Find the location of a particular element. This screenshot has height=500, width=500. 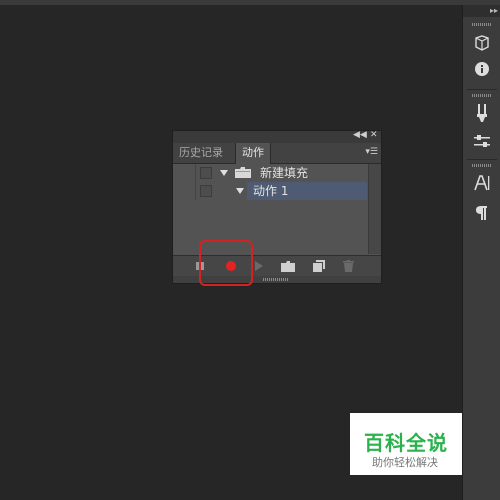

brush-icon is located at coordinates (482, 113).